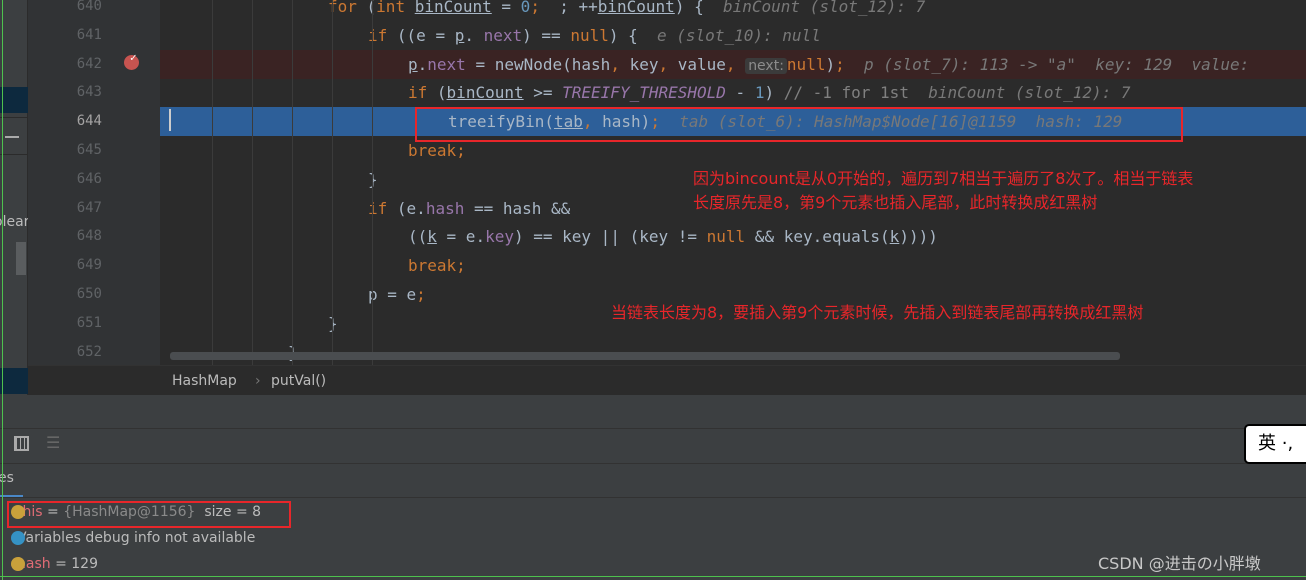 The width and height of the screenshot is (1306, 580). What do you see at coordinates (89, 207) in the screenshot?
I see `line-number: 647` at bounding box center [89, 207].